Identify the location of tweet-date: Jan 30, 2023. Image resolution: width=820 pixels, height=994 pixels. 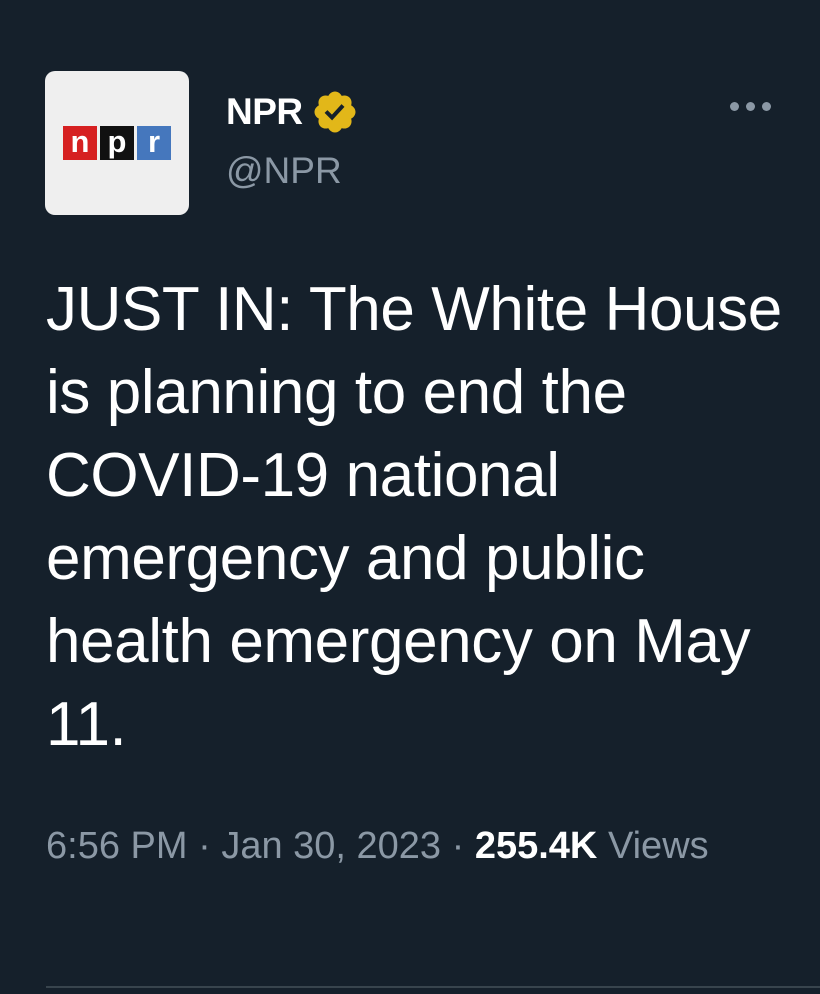
(331, 846).